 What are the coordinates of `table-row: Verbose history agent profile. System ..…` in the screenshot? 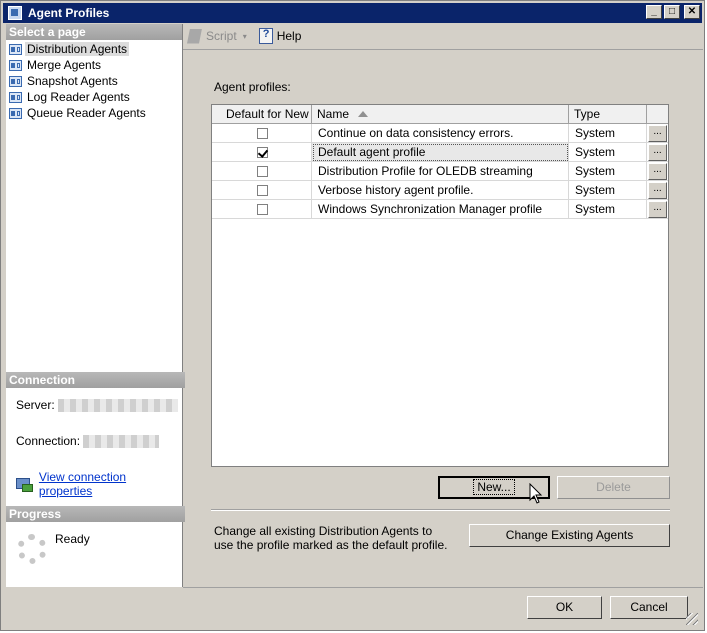 It's located at (440, 190).